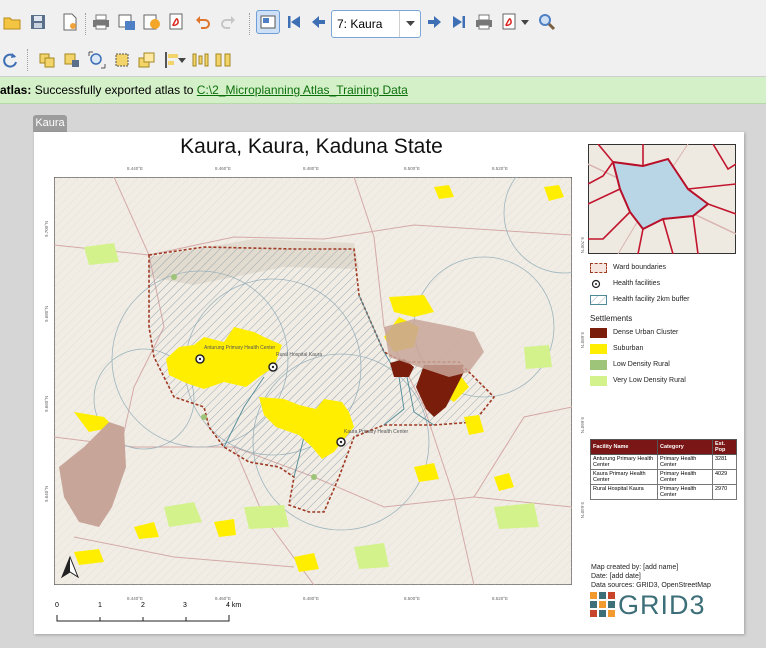 The width and height of the screenshot is (766, 648). Describe the element at coordinates (16, 90) in the screenshot. I see `message-prefix: atlas:` at that location.